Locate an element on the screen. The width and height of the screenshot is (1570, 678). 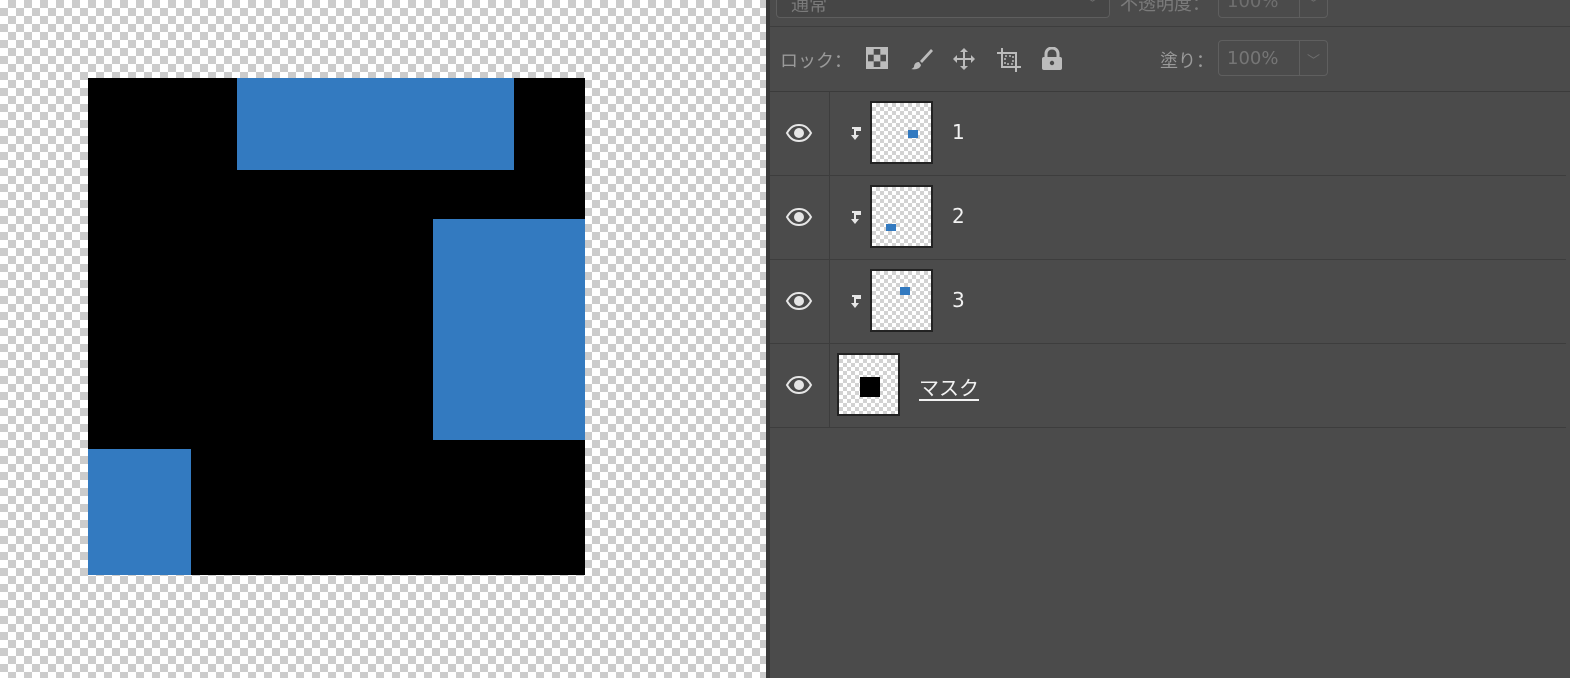
opacity-field: 100% ﹀ is located at coordinates (1273, 9).